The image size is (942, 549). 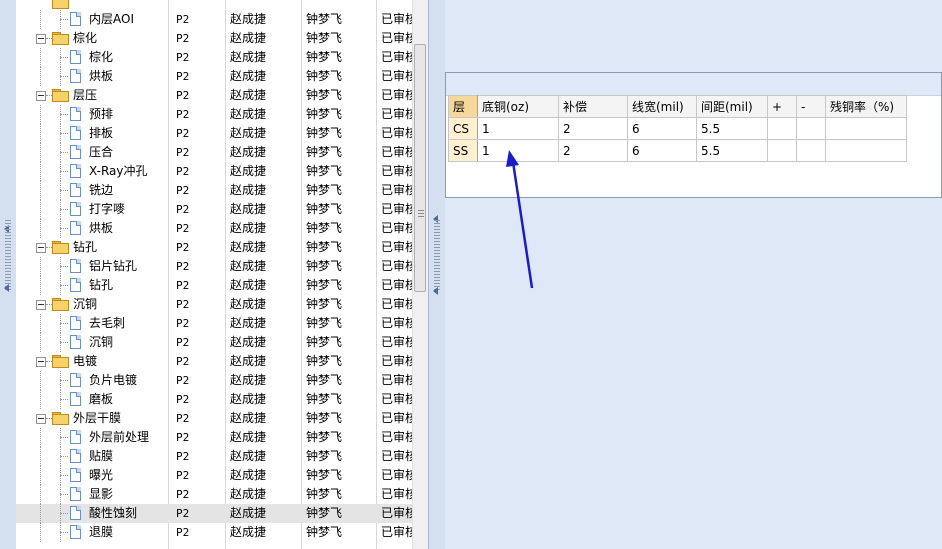 I want to click on annotation-arrow-overlay, so click(x=520, y=219).